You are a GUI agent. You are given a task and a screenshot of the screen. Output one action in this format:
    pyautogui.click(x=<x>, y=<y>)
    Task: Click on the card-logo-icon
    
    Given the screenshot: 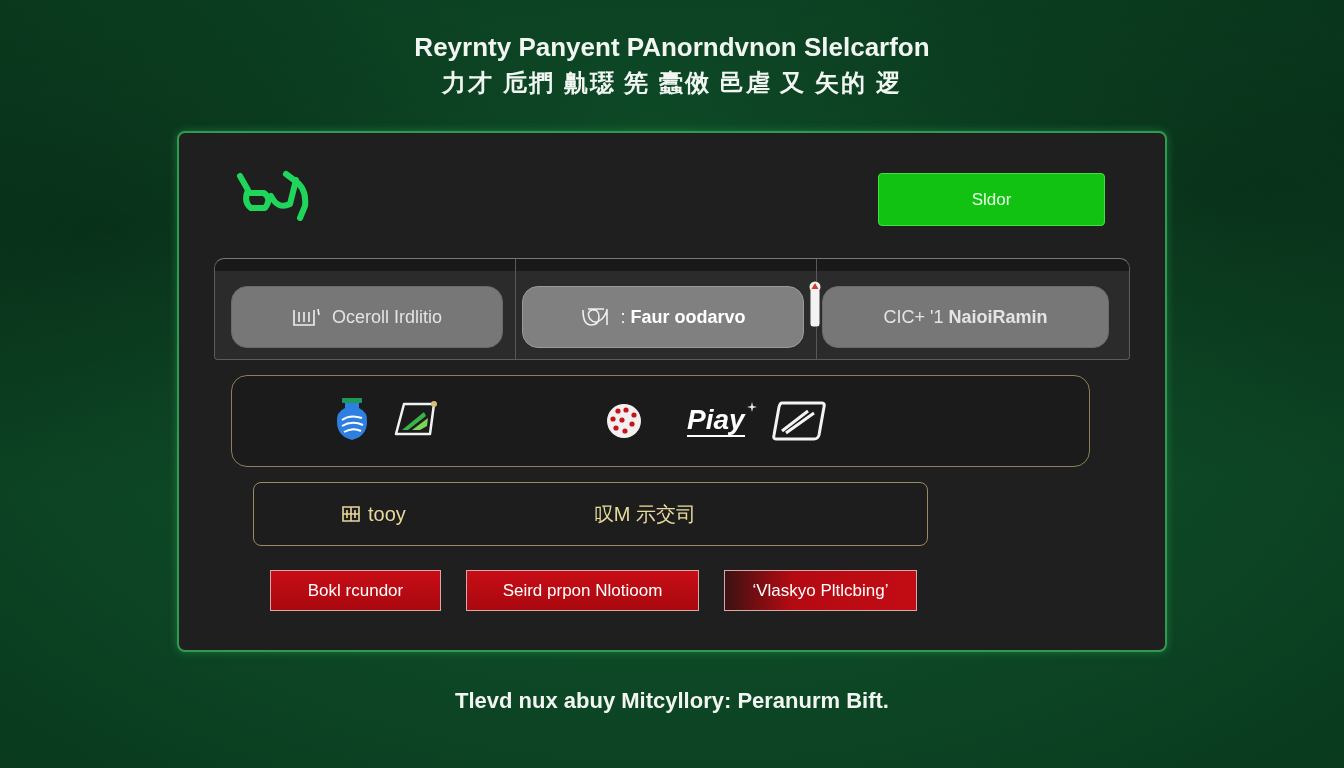 What is the action you would take?
    pyautogui.click(x=416, y=419)
    